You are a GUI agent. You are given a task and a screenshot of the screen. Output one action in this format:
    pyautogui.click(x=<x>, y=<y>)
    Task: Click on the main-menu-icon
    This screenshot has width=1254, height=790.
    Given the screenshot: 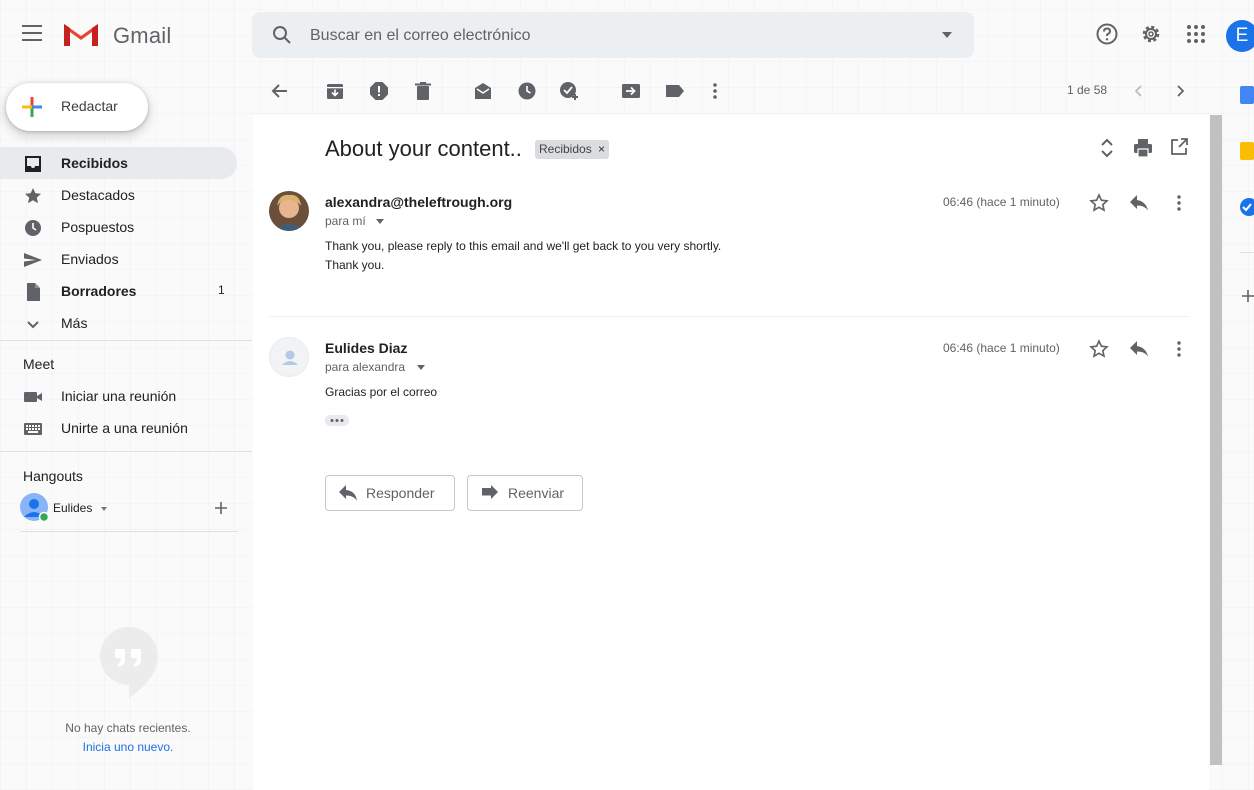 What is the action you would take?
    pyautogui.click(x=32, y=34)
    